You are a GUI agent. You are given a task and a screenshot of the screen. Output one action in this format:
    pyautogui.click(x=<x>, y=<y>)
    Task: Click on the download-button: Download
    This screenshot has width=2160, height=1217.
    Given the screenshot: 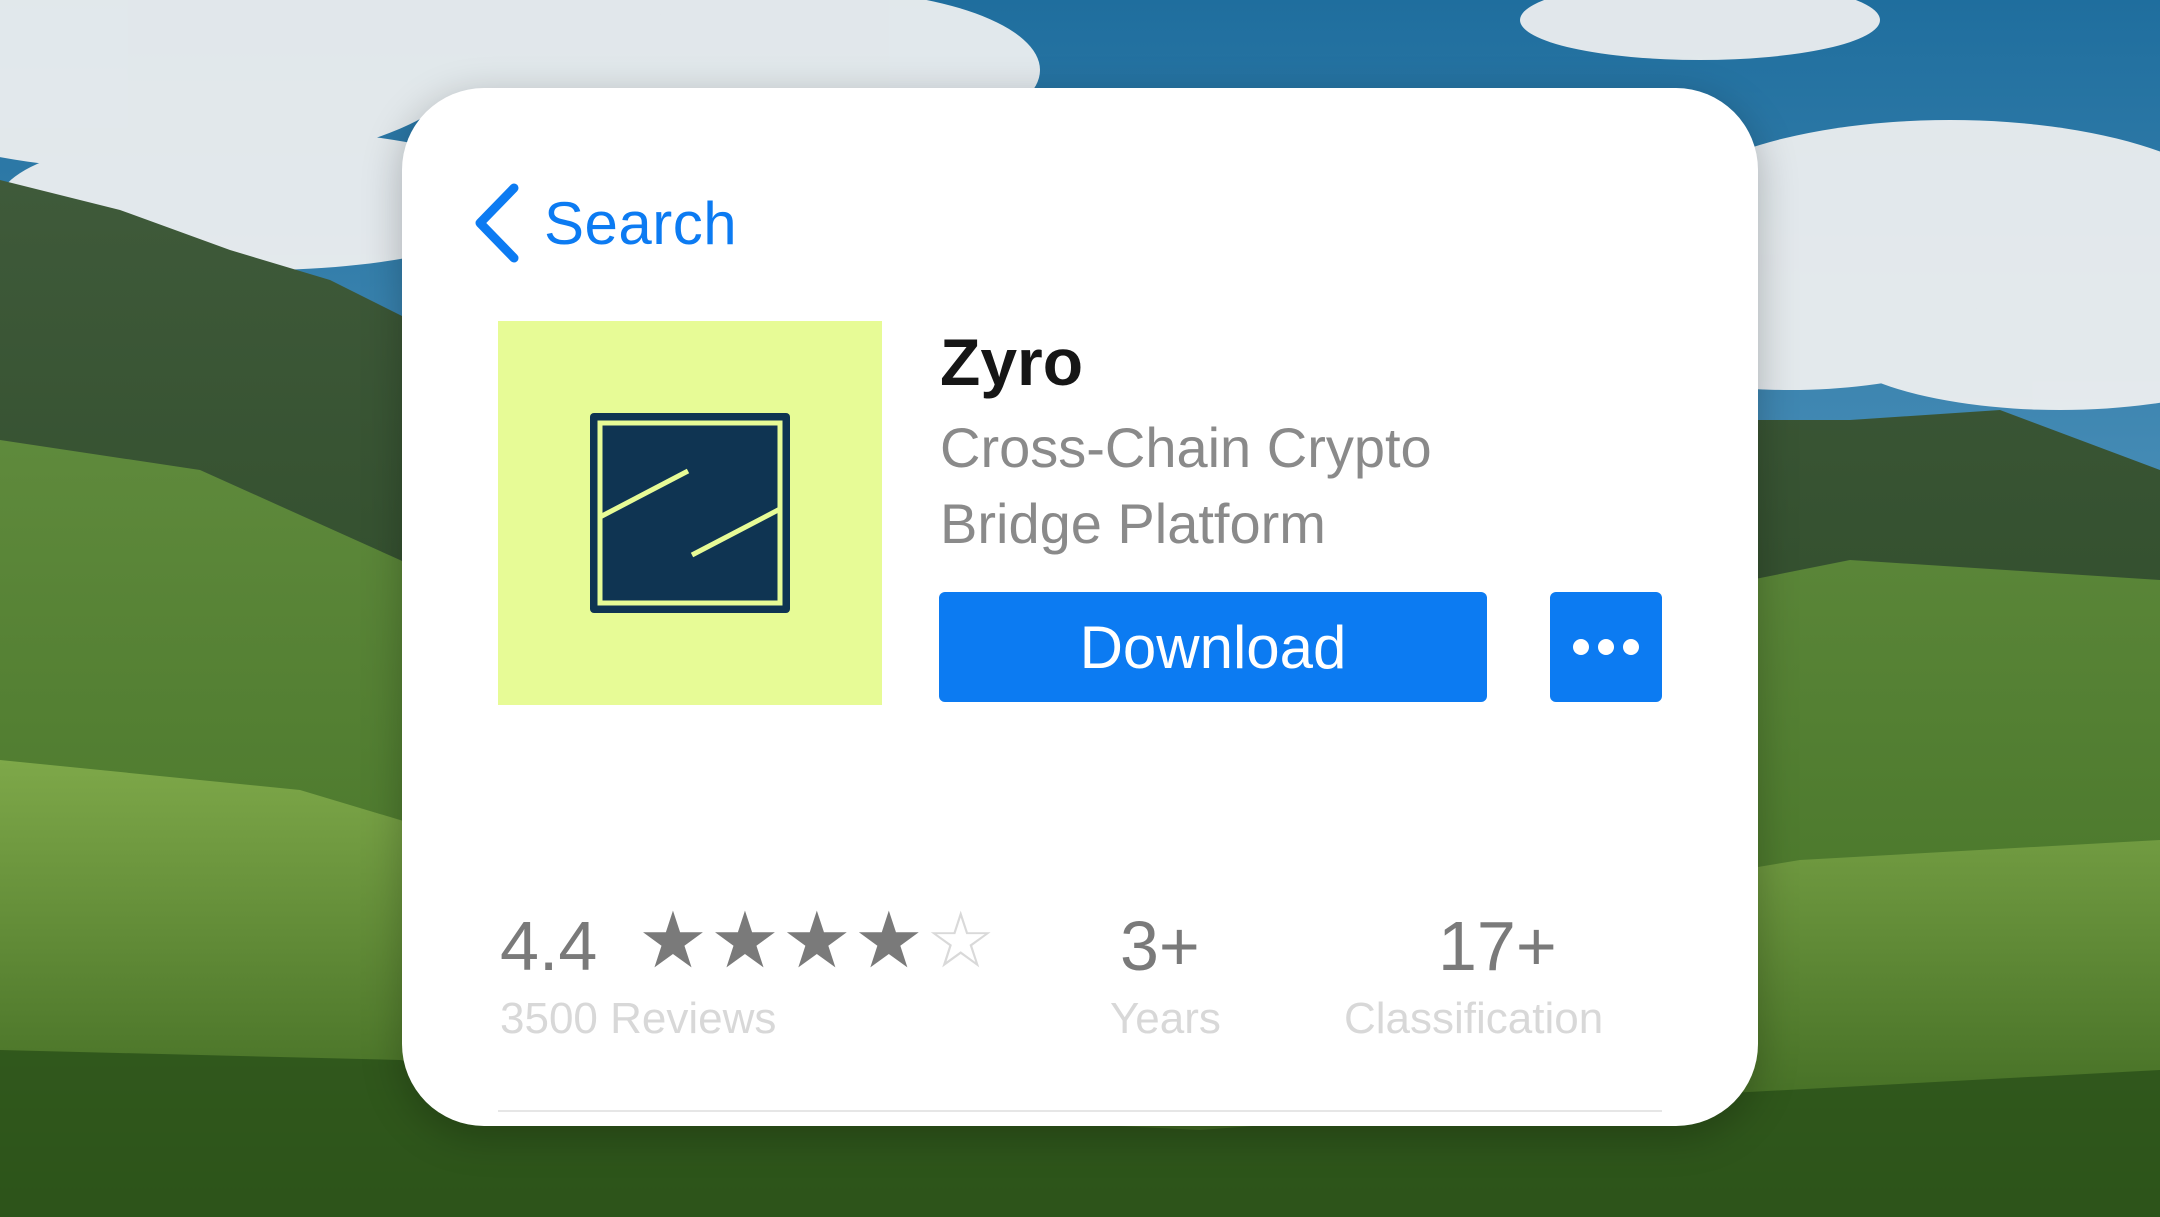 What is the action you would take?
    pyautogui.click(x=1213, y=647)
    